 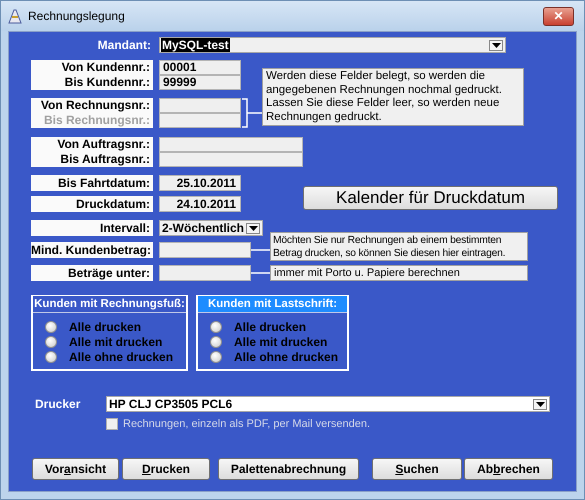 I want to click on date-field: 25.10.2011, so click(x=200, y=183).